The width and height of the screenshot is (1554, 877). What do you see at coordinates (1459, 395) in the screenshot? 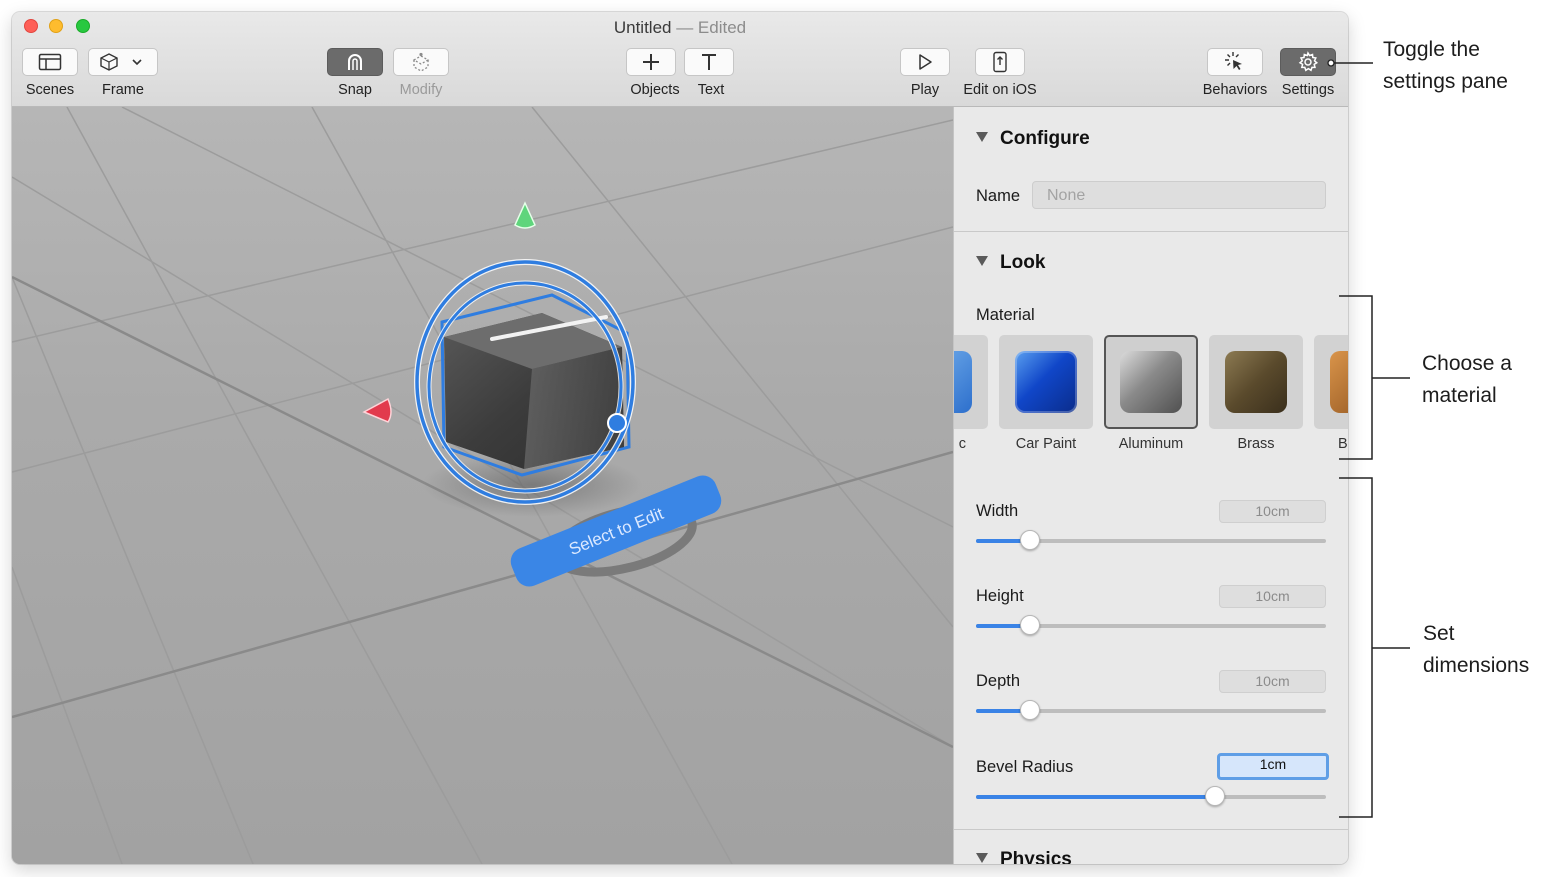
I see `callout-text: material` at bounding box center [1459, 395].